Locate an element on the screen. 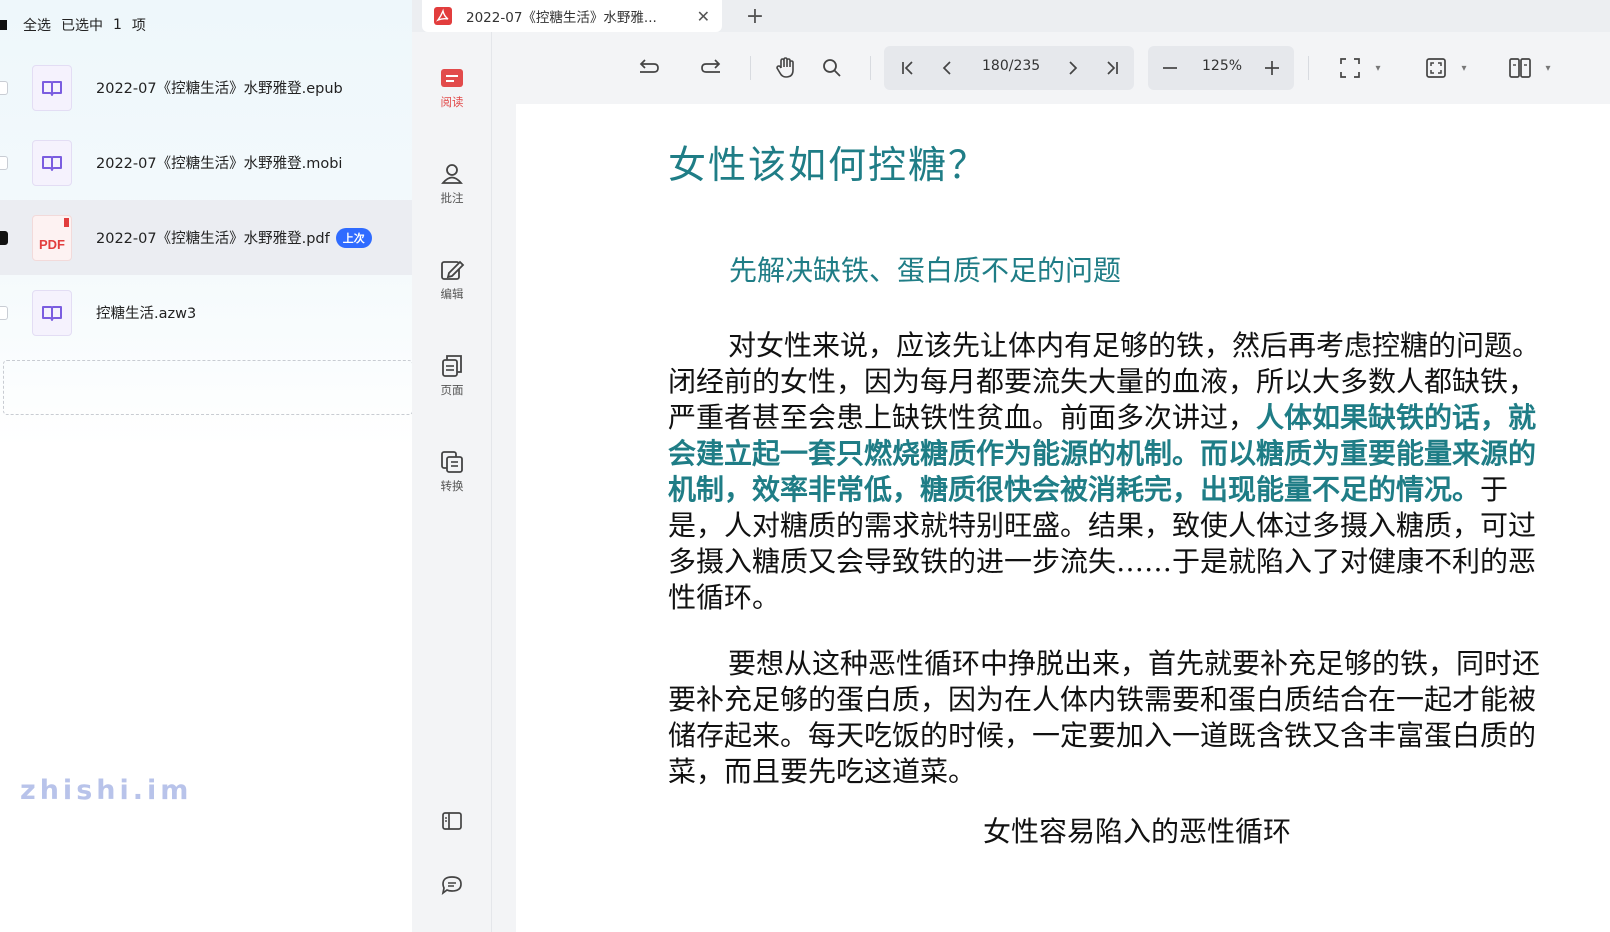  two-page-layout-icon is located at coordinates (1520, 68).